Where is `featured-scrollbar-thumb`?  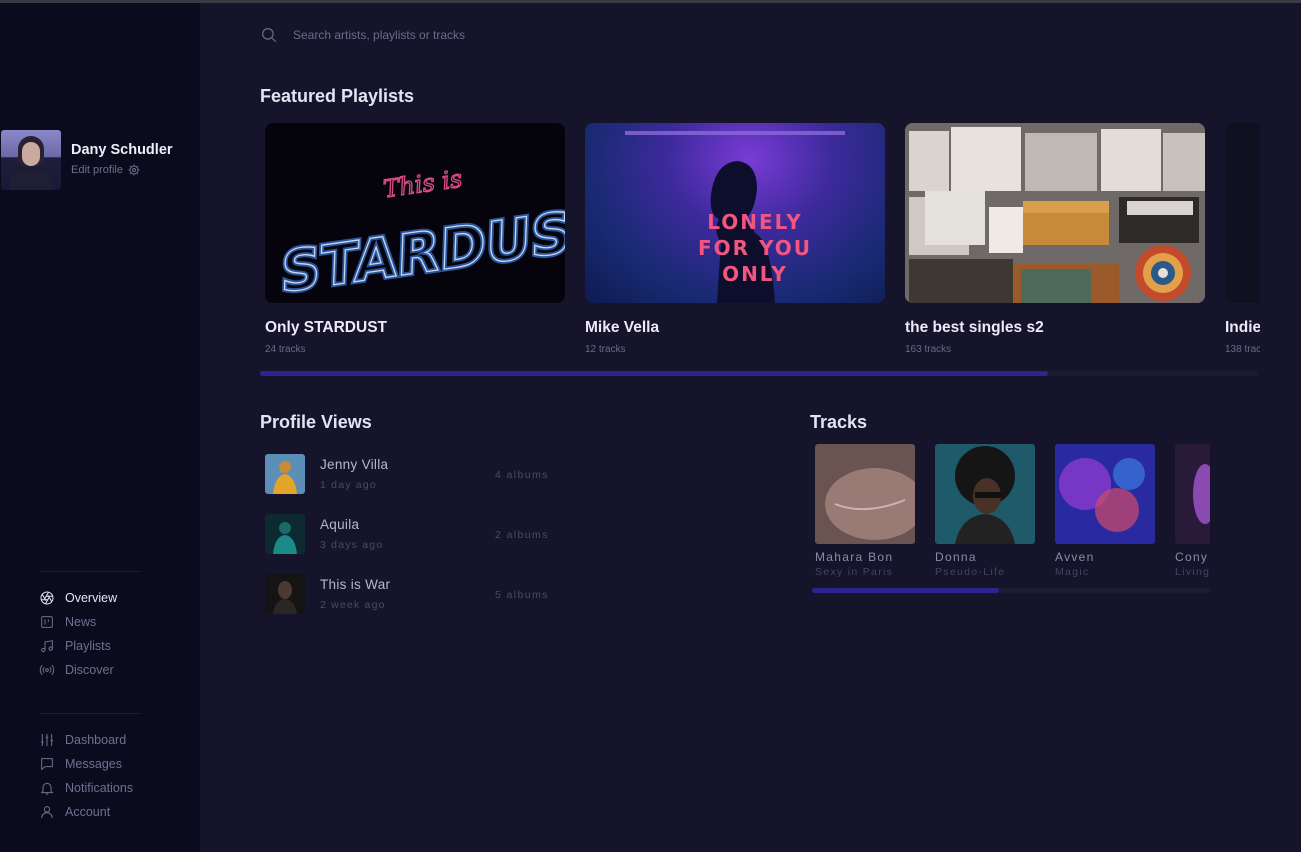
featured-scrollbar-thumb is located at coordinates (654, 373).